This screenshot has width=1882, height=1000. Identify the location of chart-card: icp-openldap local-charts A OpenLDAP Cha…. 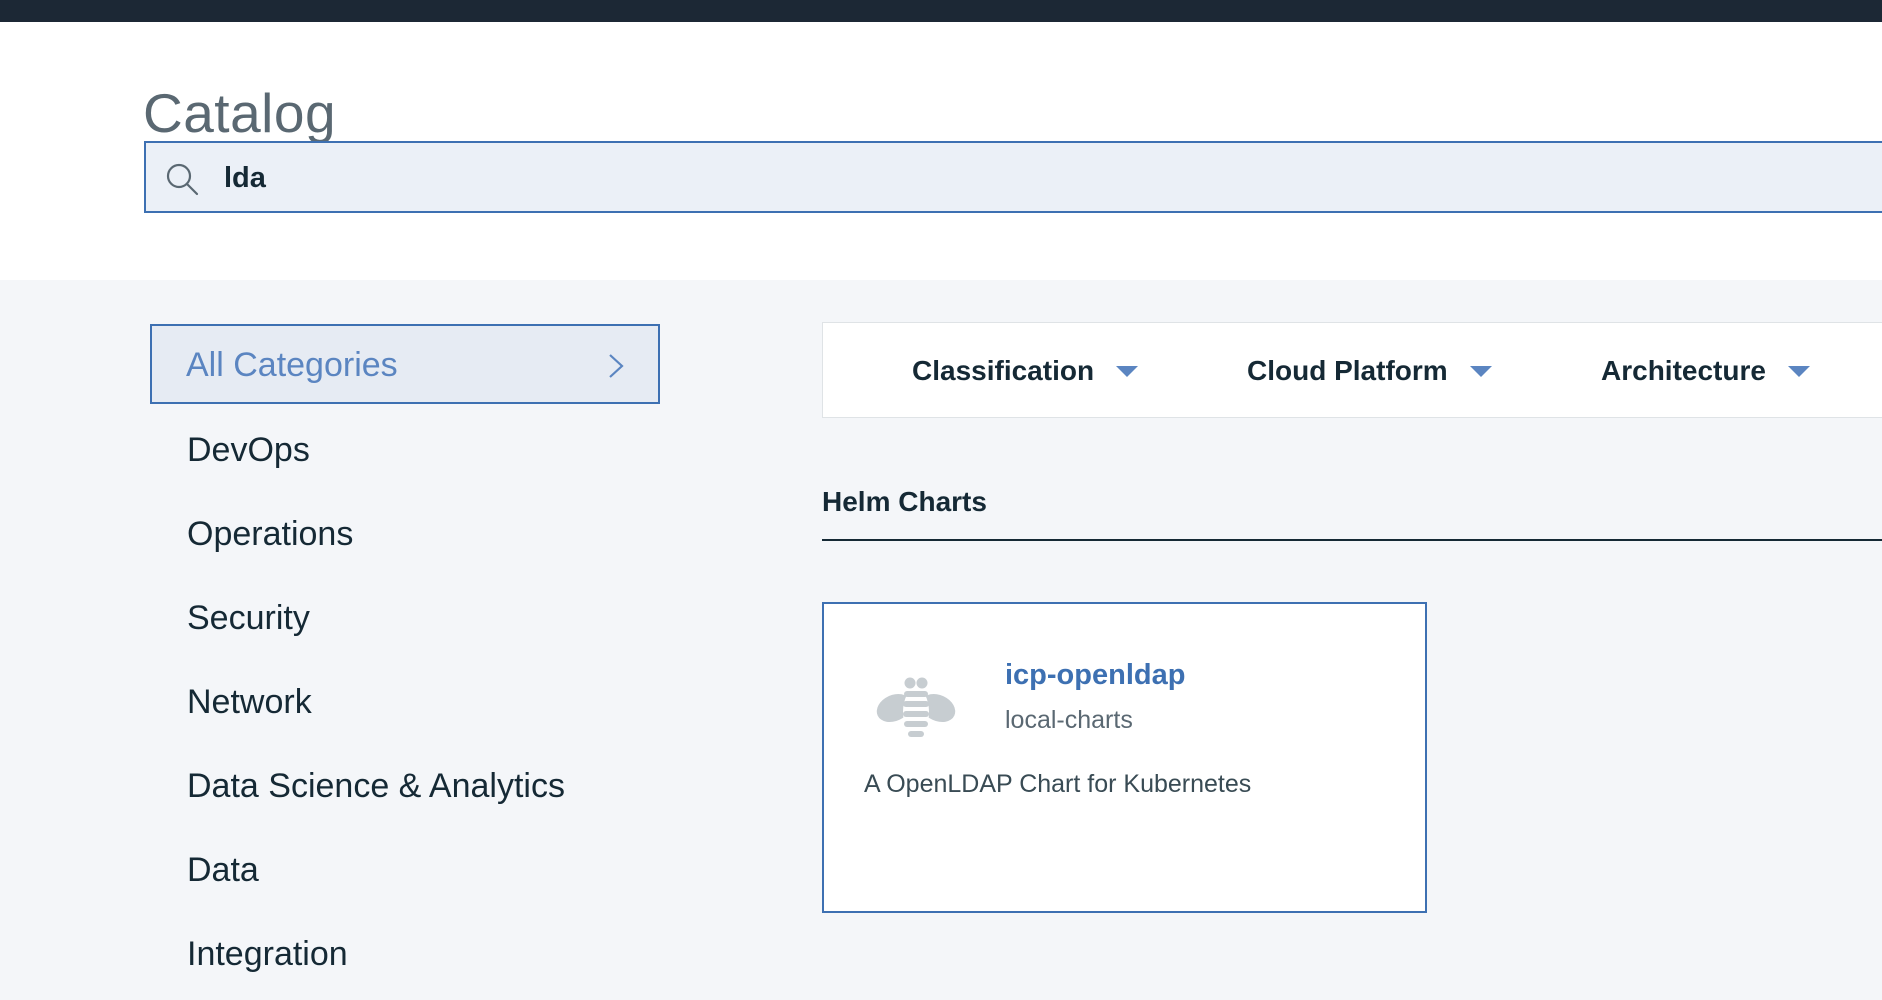
(1124, 757).